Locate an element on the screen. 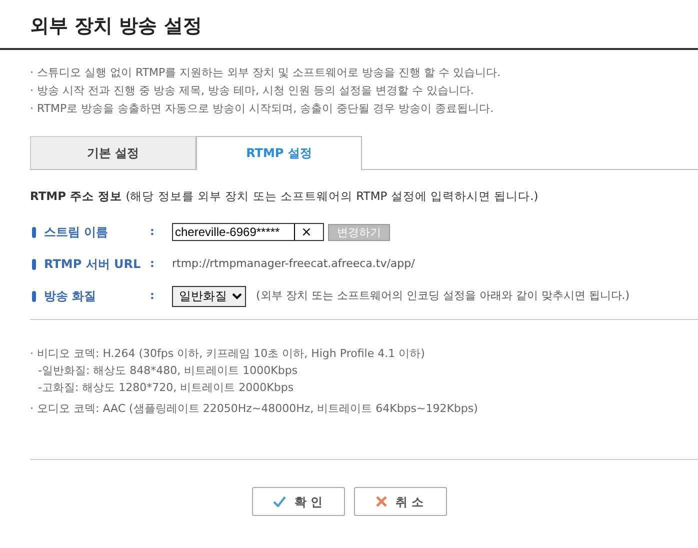  field-label: RTMP 서버 URL is located at coordinates (92, 265).